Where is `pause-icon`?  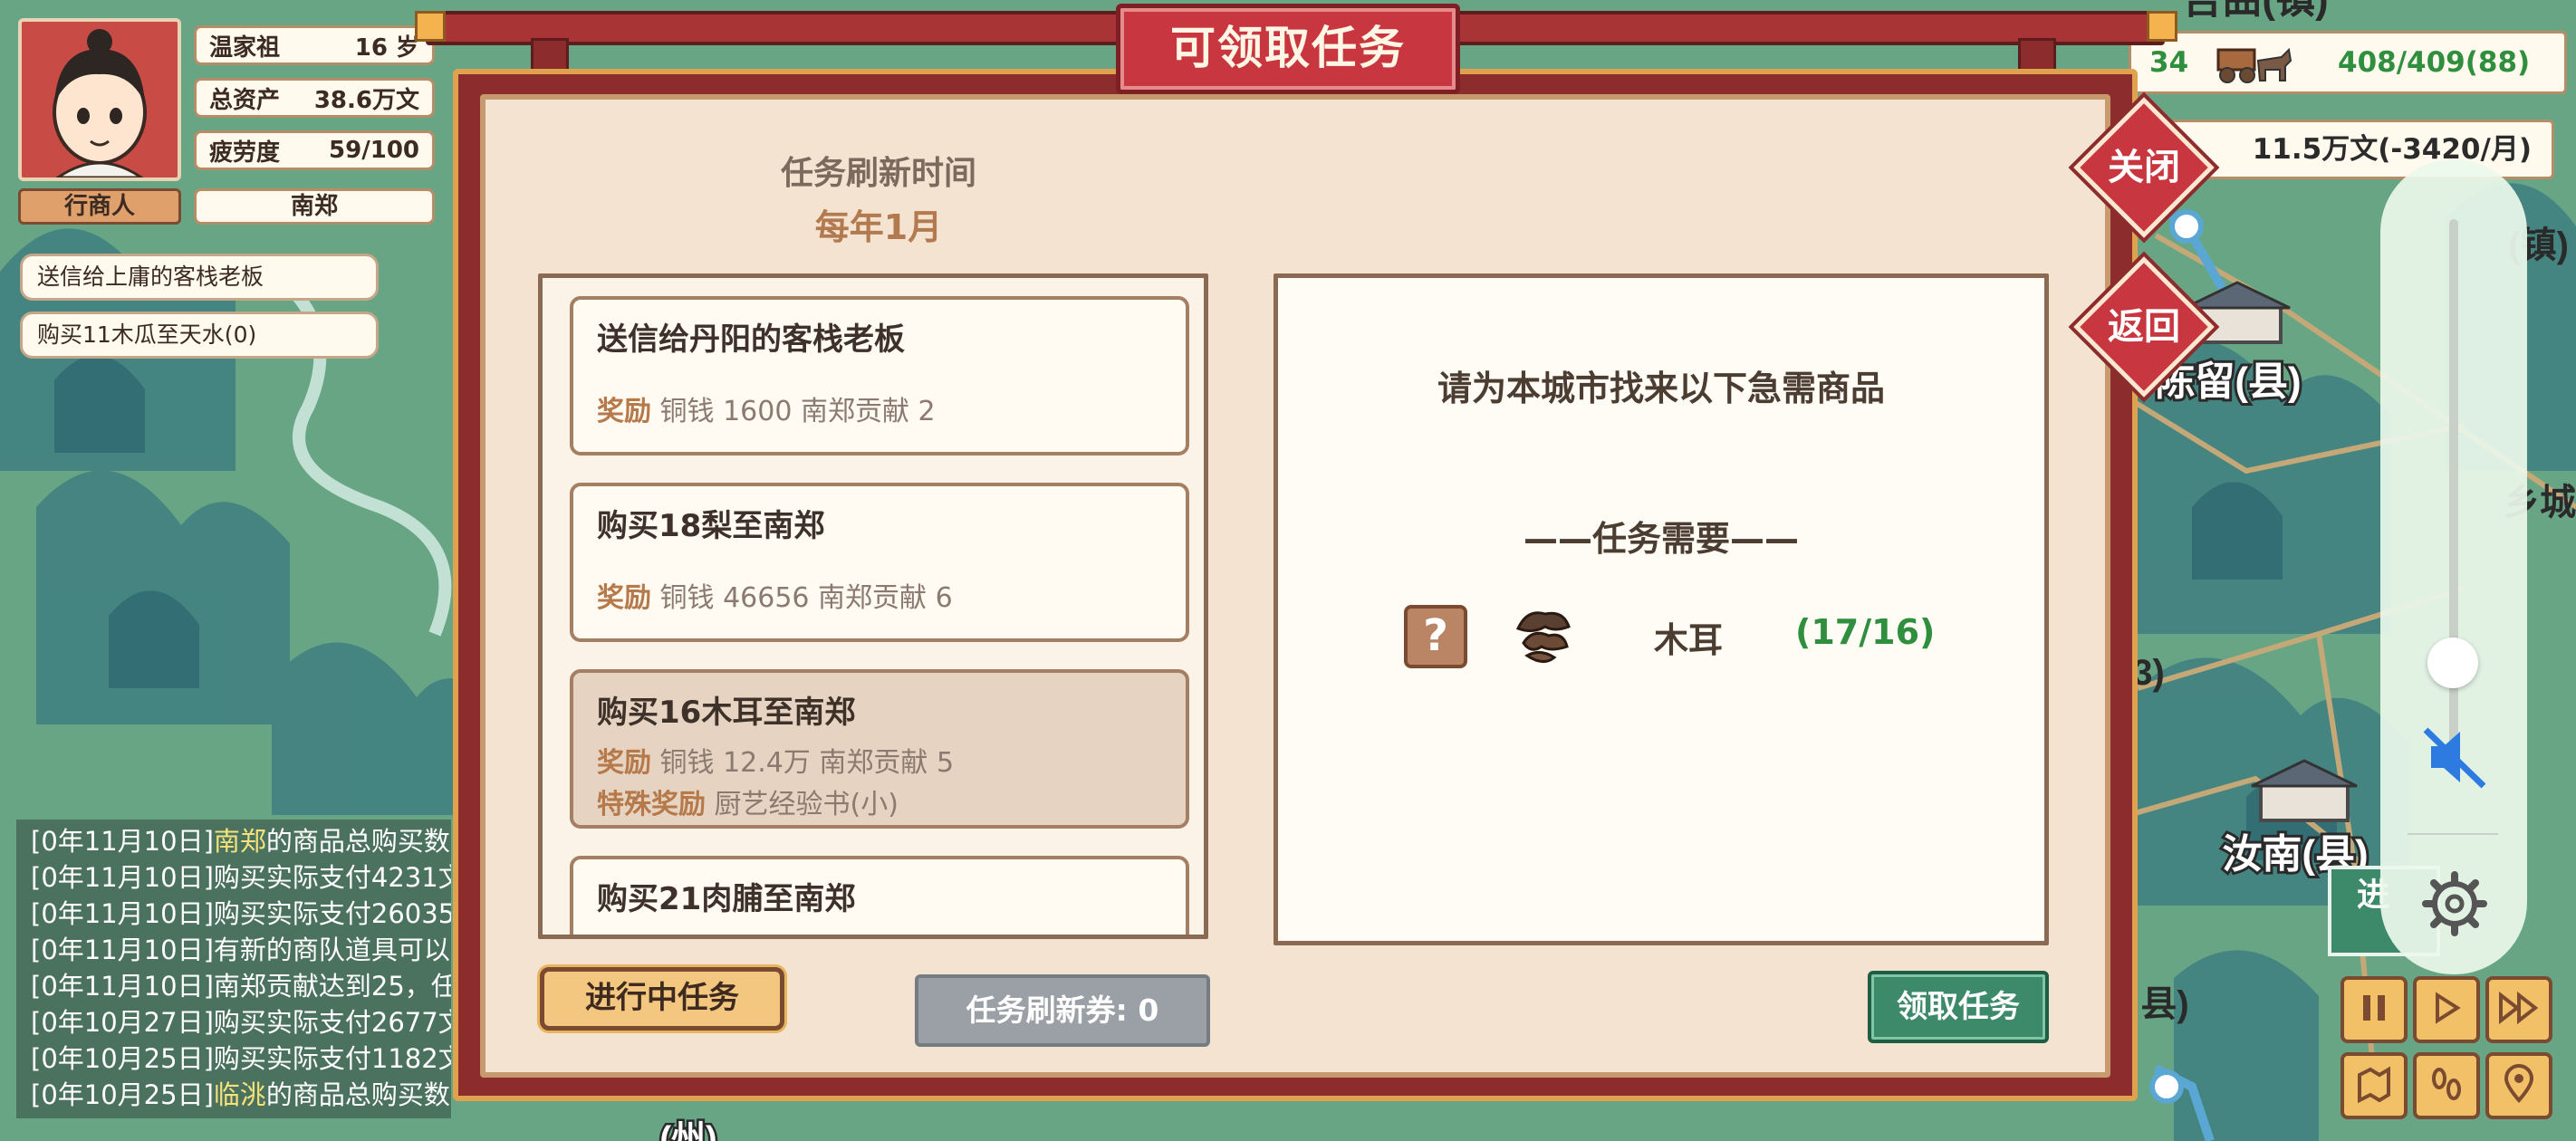 pause-icon is located at coordinates (2374, 1010).